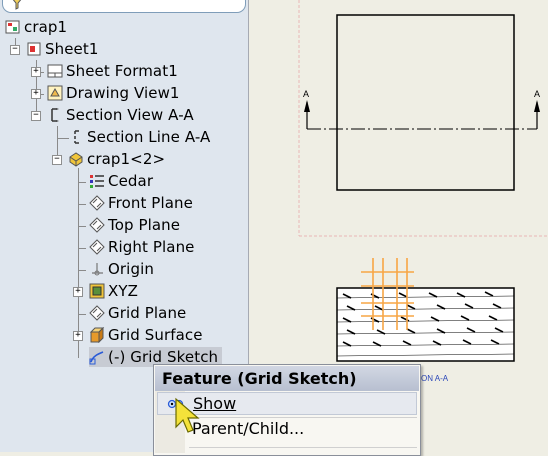  I want to click on tree-item-label: Top Plane, so click(144, 225).